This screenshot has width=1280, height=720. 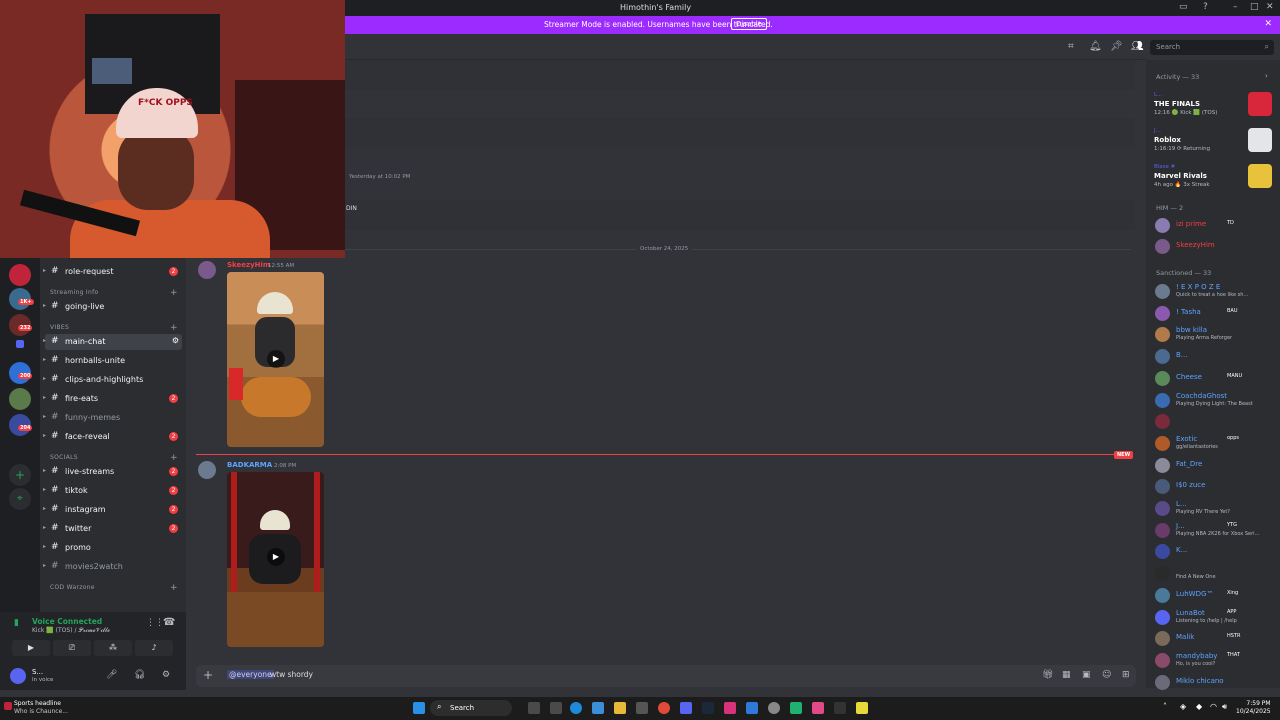 What do you see at coordinates (556, 708) in the screenshot?
I see `widgets-icon` at bounding box center [556, 708].